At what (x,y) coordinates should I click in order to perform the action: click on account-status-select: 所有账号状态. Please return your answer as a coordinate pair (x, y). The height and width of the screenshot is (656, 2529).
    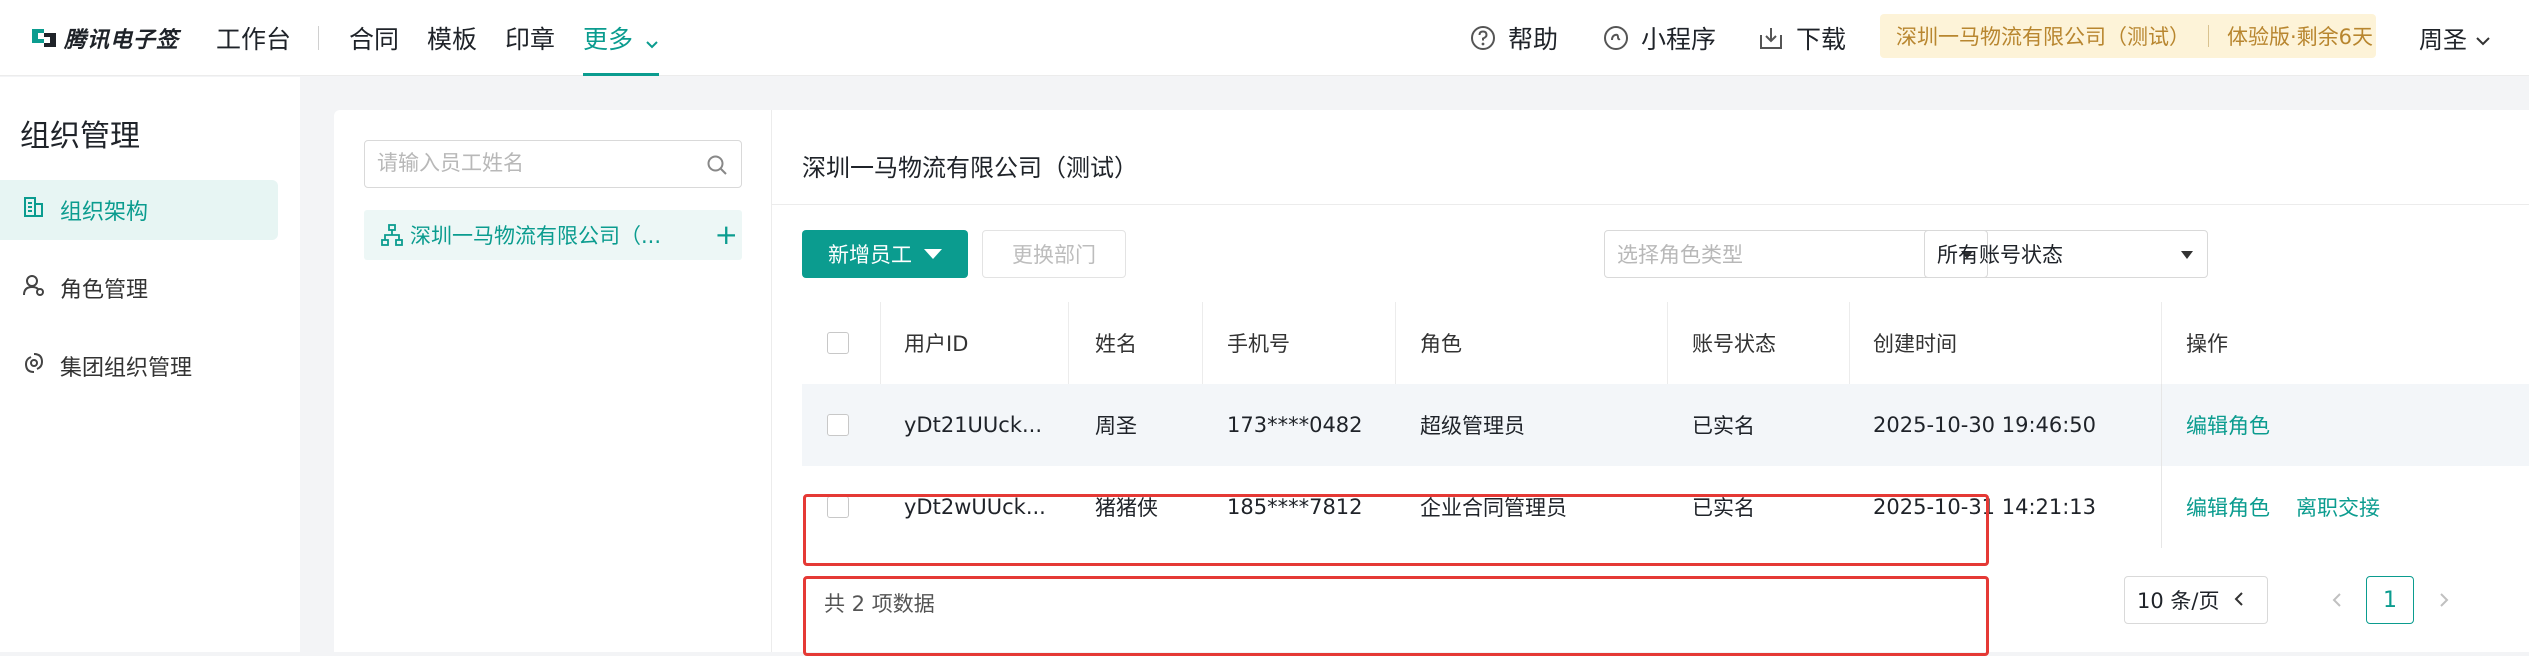
    Looking at the image, I should click on (2066, 254).